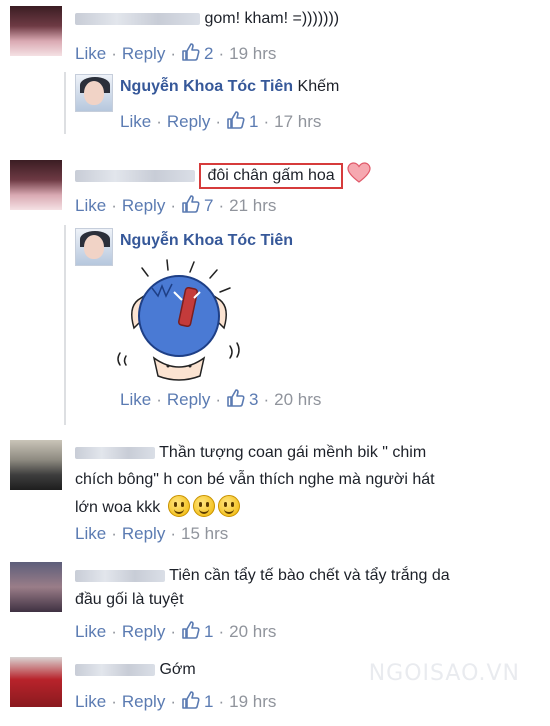 This screenshot has height=726, width=550. I want to click on reply-text: Khếm, so click(318, 86).